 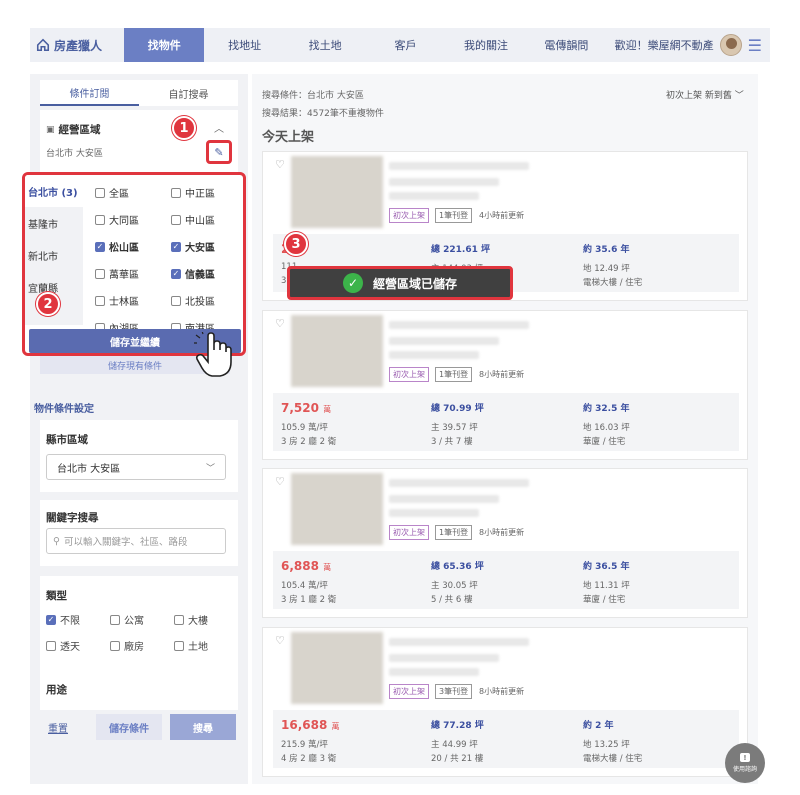 What do you see at coordinates (755, 45) in the screenshot?
I see `hamburger-menu-icon: ☰` at bounding box center [755, 45].